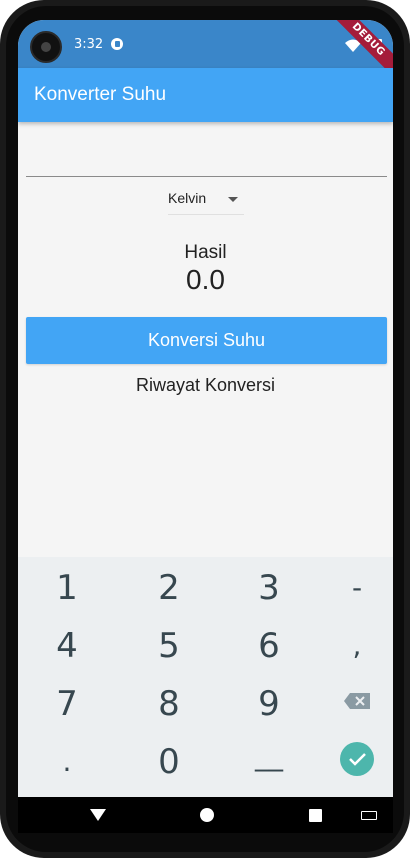 The image size is (410, 858). I want to click on camera-cutout, so click(46, 47).